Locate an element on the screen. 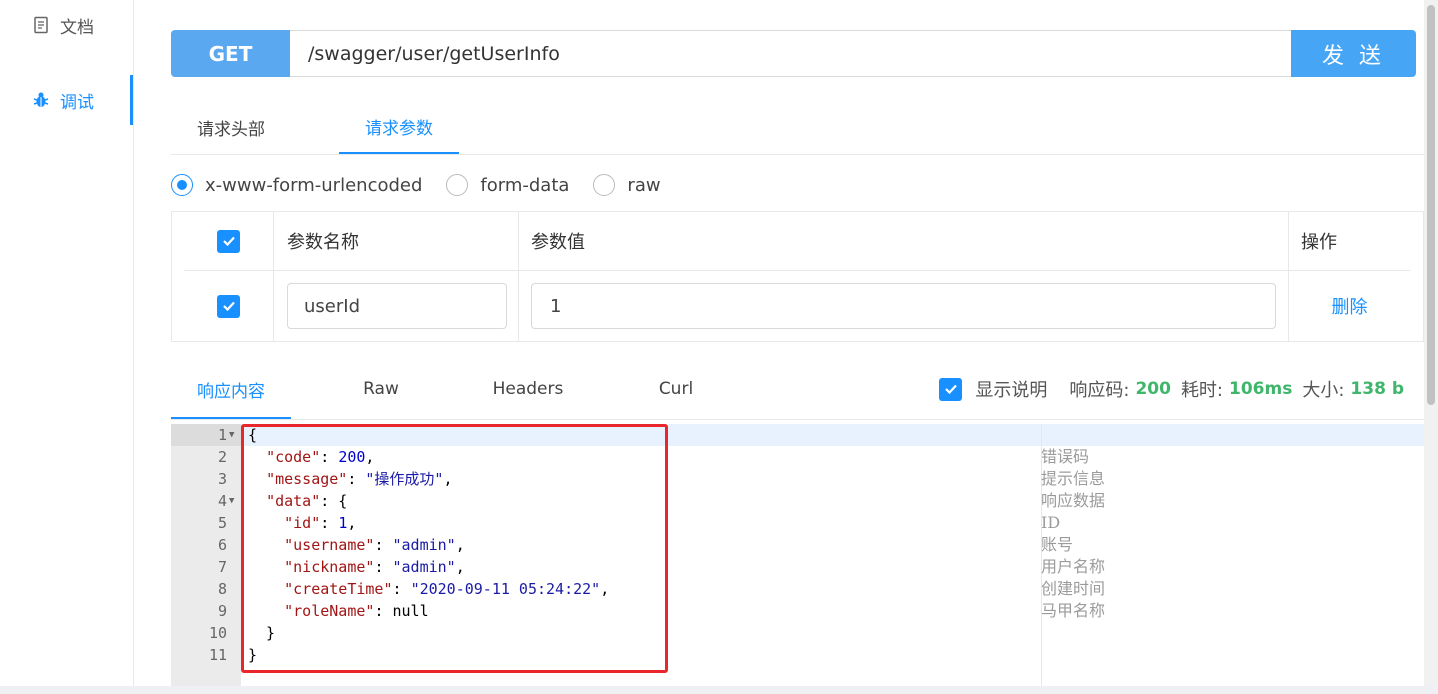 The width and height of the screenshot is (1438, 694). delete-link: 删除 is located at coordinates (1350, 306).